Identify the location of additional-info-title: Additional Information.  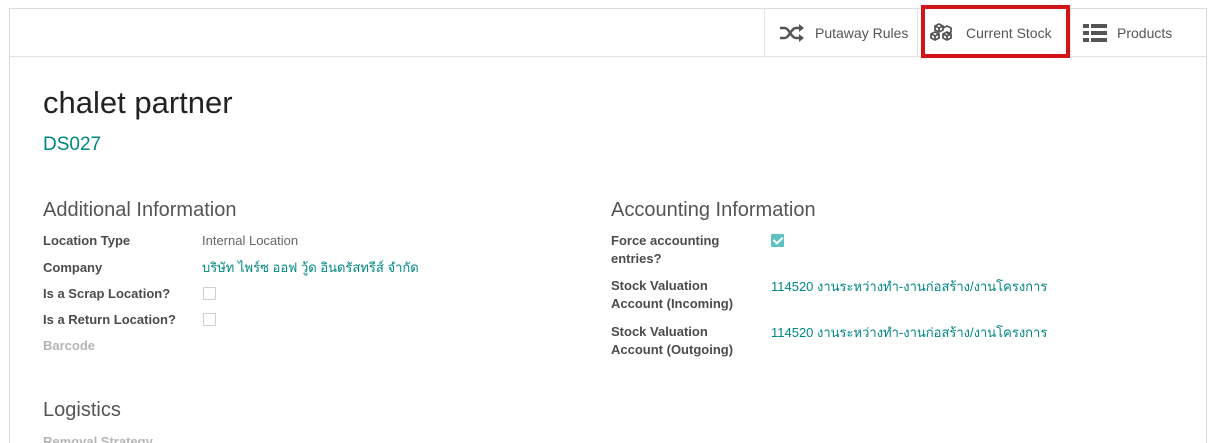
(140, 210).